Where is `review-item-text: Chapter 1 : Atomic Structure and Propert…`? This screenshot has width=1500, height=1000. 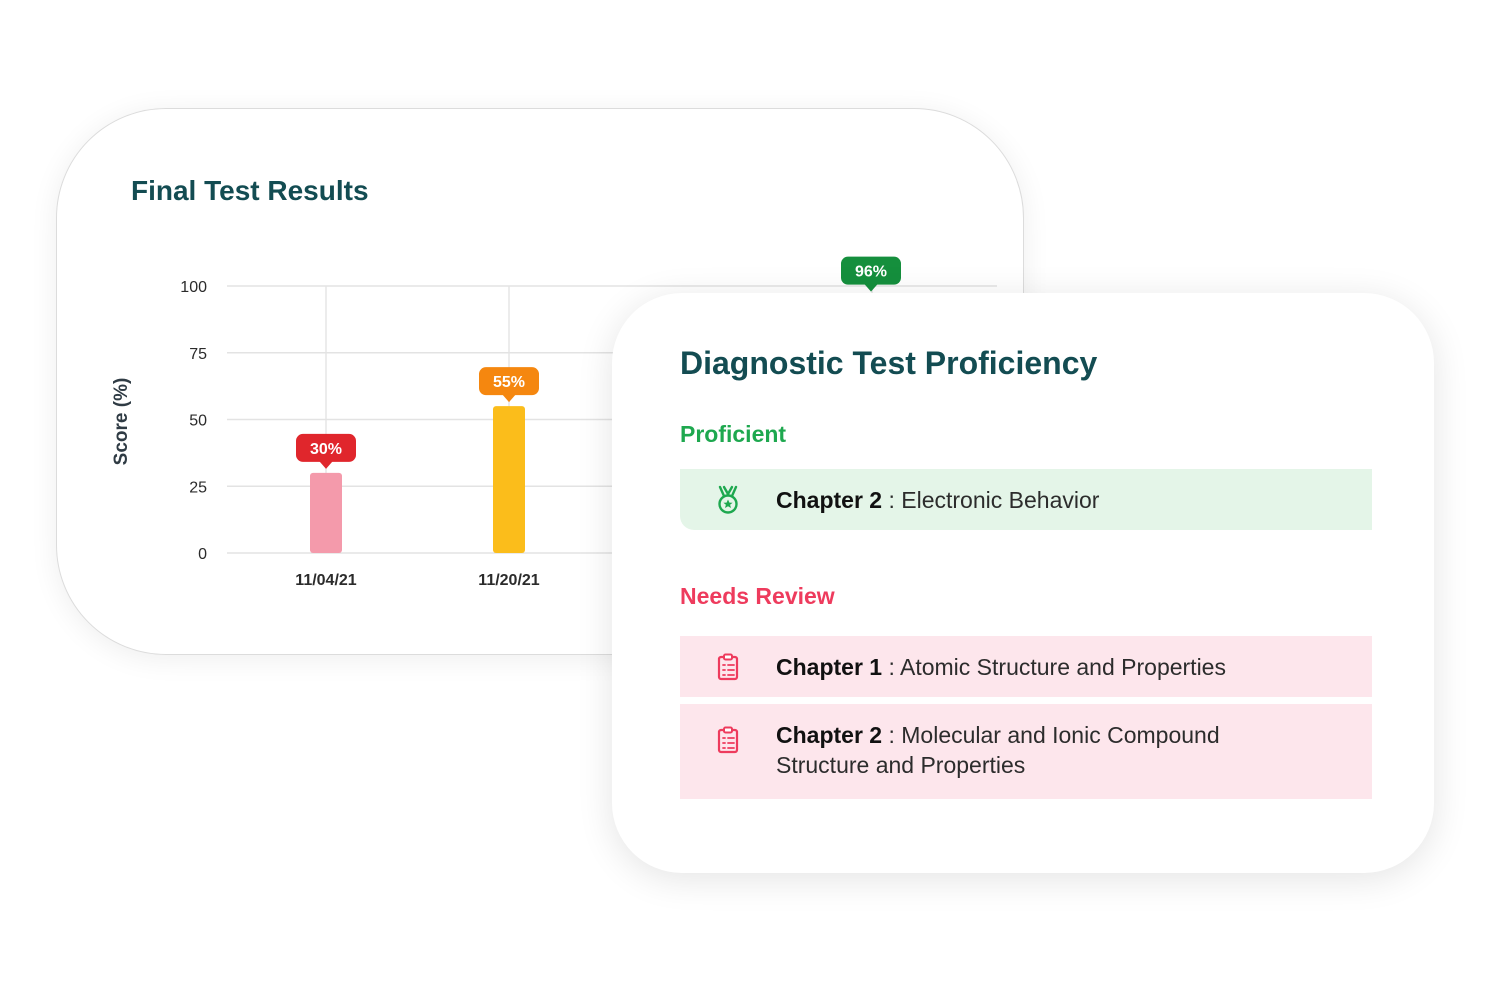 review-item-text: Chapter 1 : Atomic Structure and Propert… is located at coordinates (1001, 667).